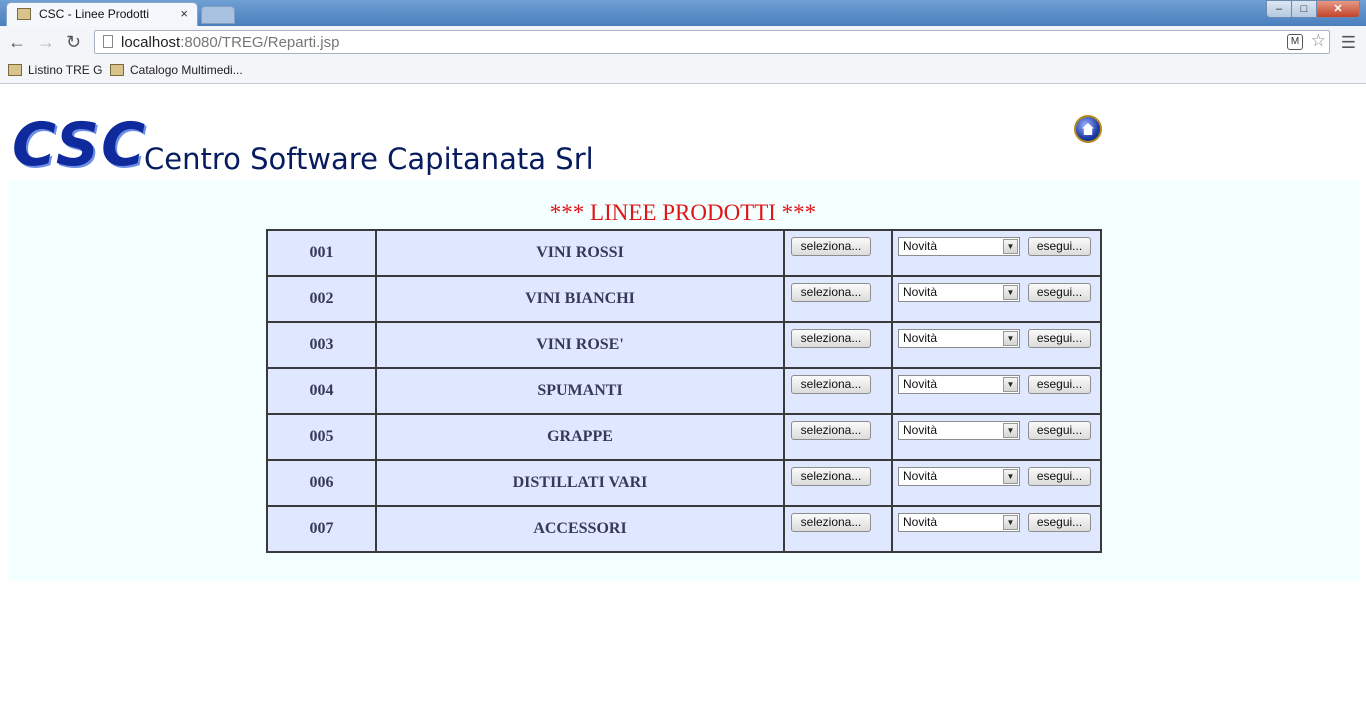  I want to click on bookmark-star-icon: ☆, so click(1318, 41).